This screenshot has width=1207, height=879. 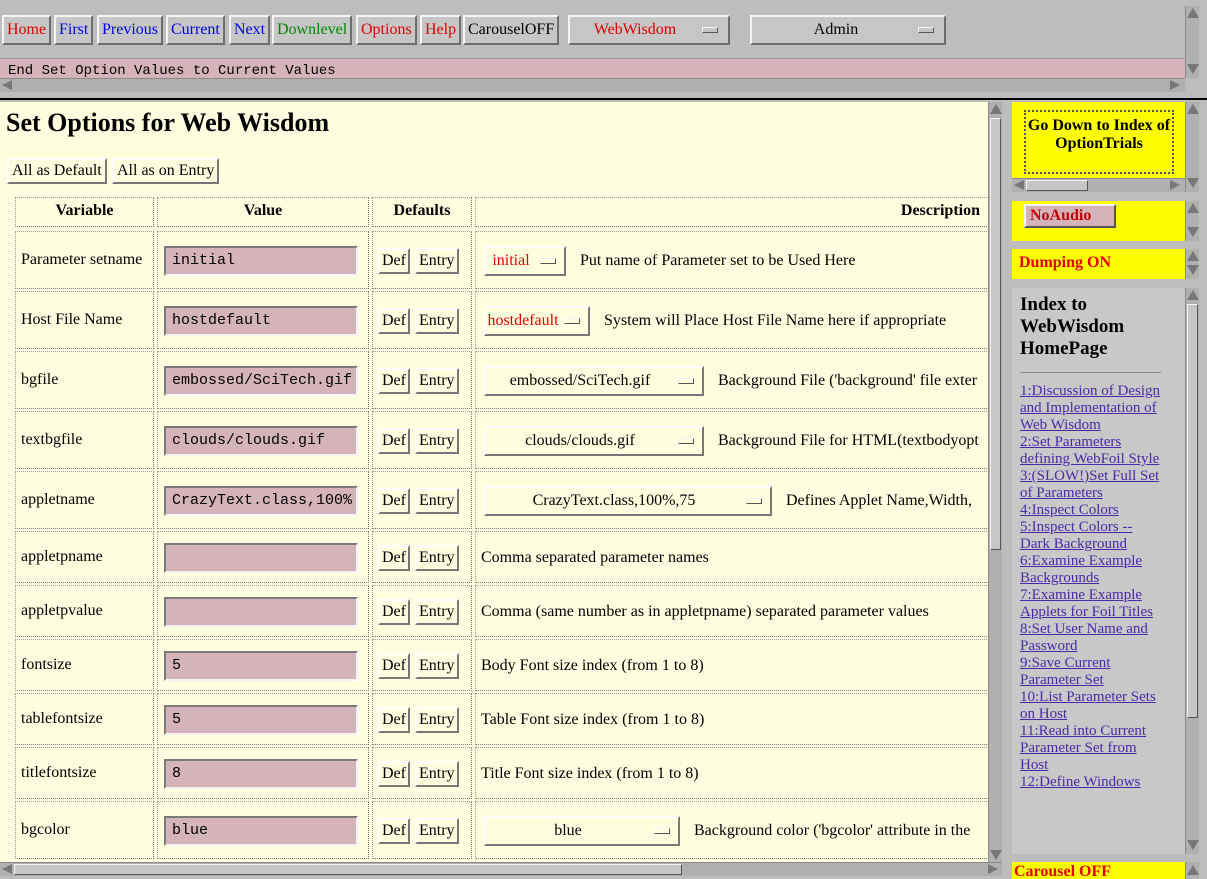 I want to click on dumping-vertical-scrollbar, so click(x=1192, y=264).